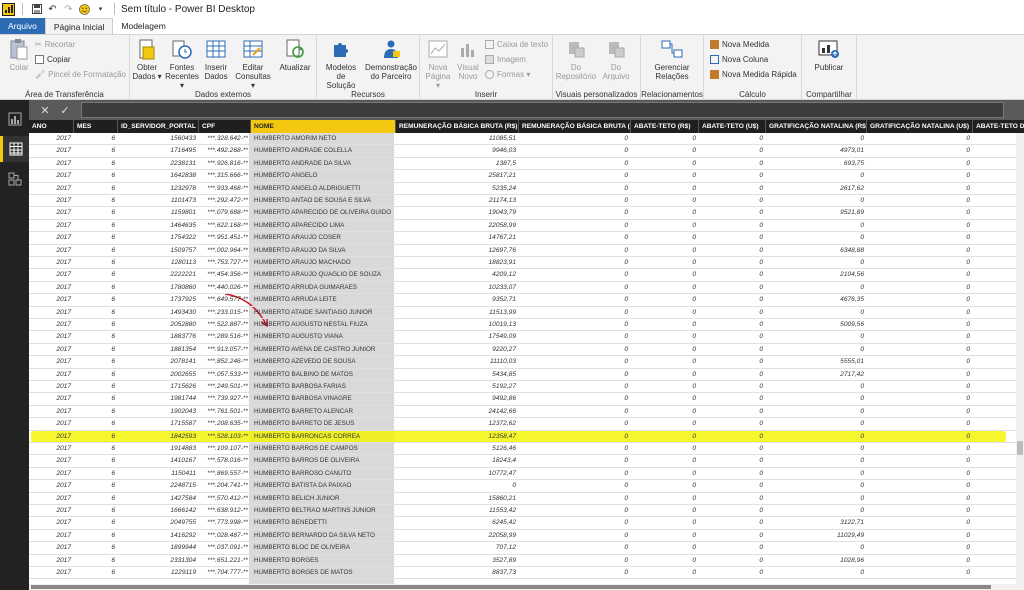 The height and width of the screenshot is (590, 1024). Describe the element at coordinates (68, 9) in the screenshot. I see `redo-icon: ↷` at that location.